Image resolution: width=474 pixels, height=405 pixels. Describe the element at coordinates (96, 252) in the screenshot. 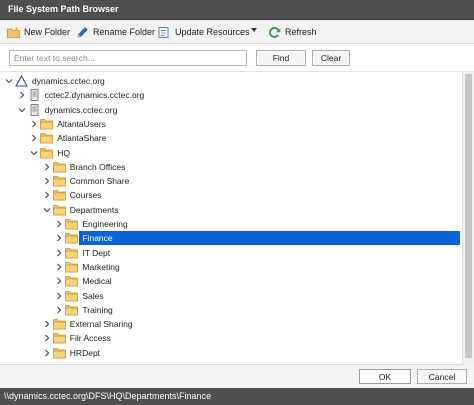

I see `tree-item-label: IT Dept` at that location.